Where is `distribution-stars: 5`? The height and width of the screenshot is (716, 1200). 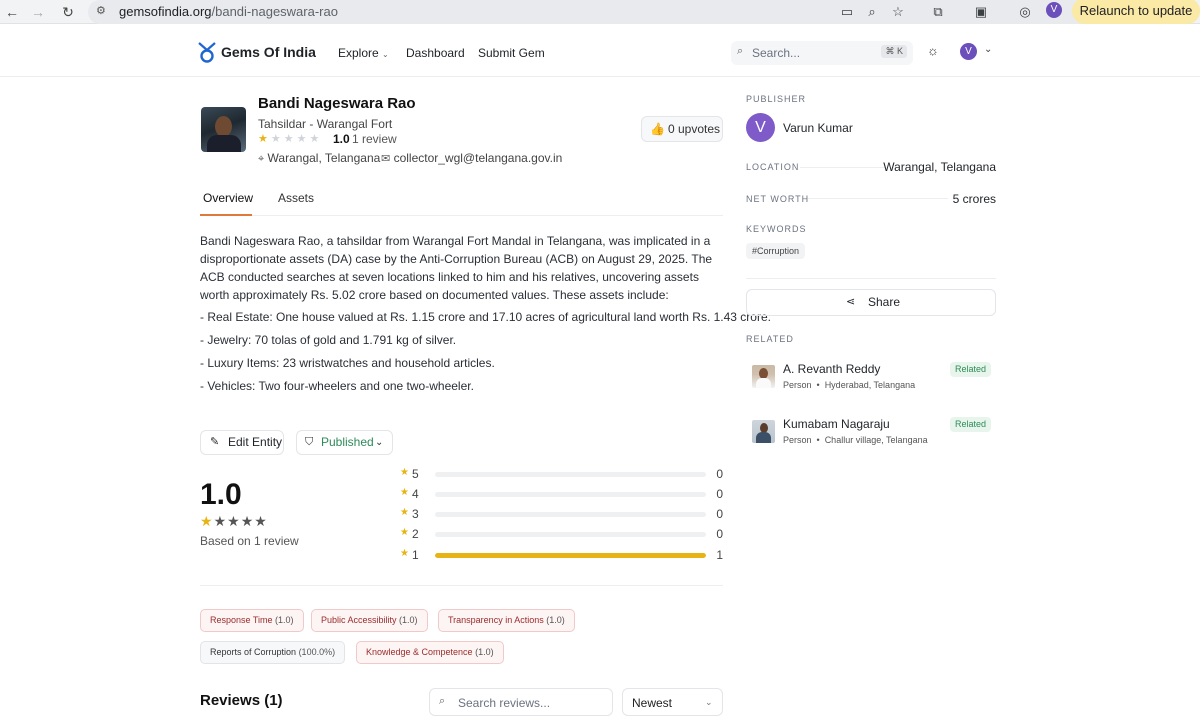
distribution-stars: 5 is located at coordinates (415, 474).